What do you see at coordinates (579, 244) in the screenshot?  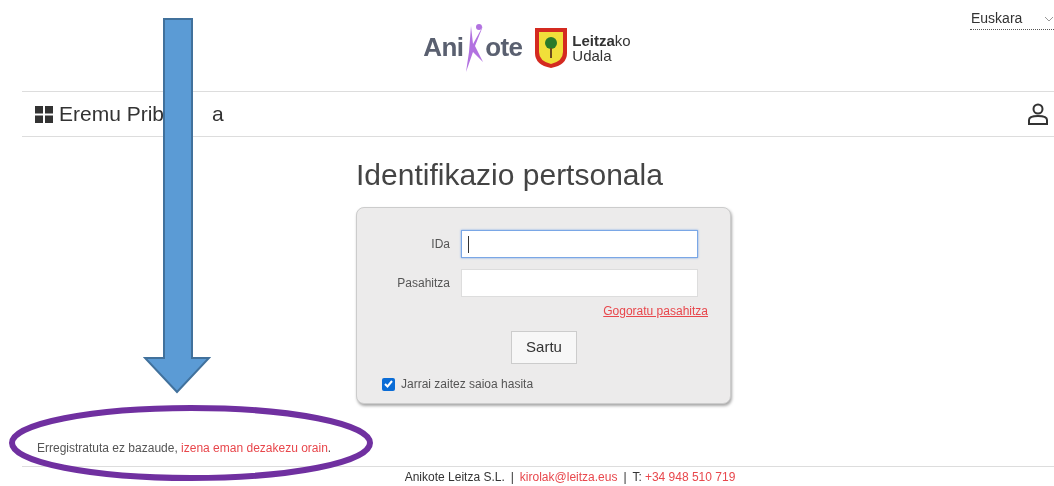 I see `text-field` at bounding box center [579, 244].